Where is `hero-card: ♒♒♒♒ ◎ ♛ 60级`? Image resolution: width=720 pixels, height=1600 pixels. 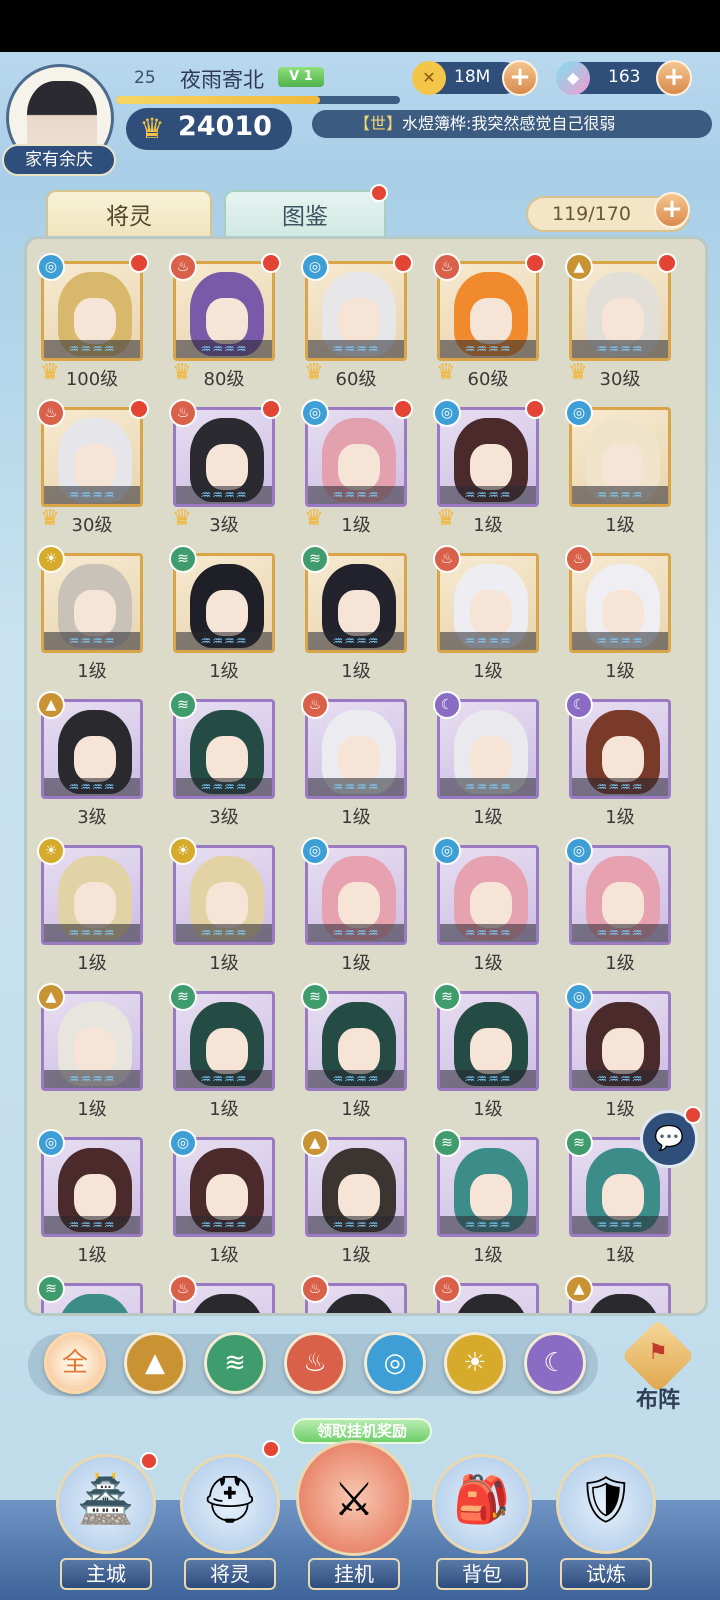 hero-card: ♒♒♒♒ ◎ ♛ 60级 is located at coordinates (357, 322).